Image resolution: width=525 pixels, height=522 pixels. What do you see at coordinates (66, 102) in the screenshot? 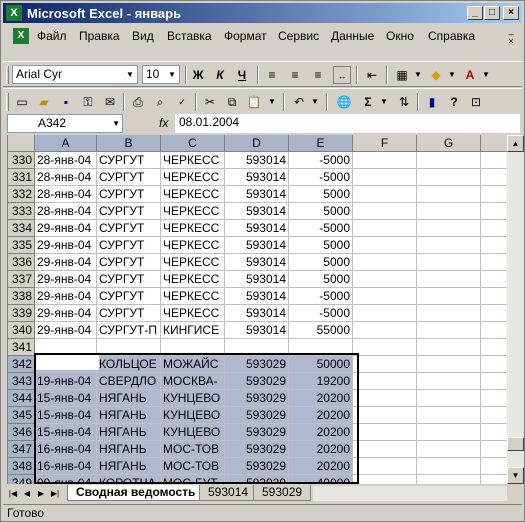
I see `save-icon: ▪` at bounding box center [66, 102].